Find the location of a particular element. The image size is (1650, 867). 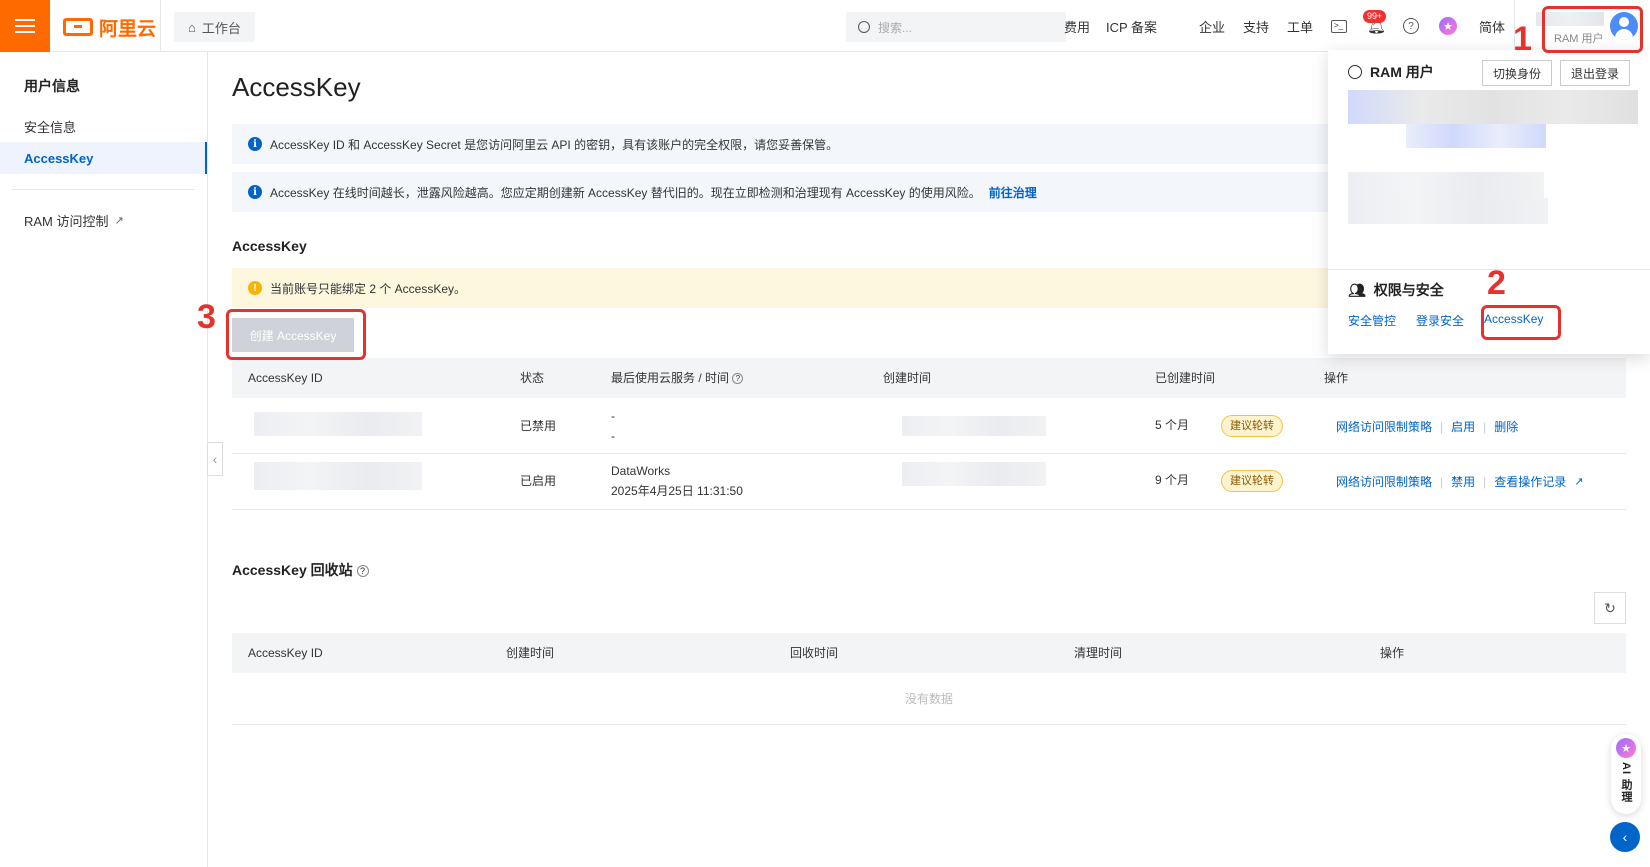

accesskey-section-title: AccessKey is located at coordinates (269, 246).